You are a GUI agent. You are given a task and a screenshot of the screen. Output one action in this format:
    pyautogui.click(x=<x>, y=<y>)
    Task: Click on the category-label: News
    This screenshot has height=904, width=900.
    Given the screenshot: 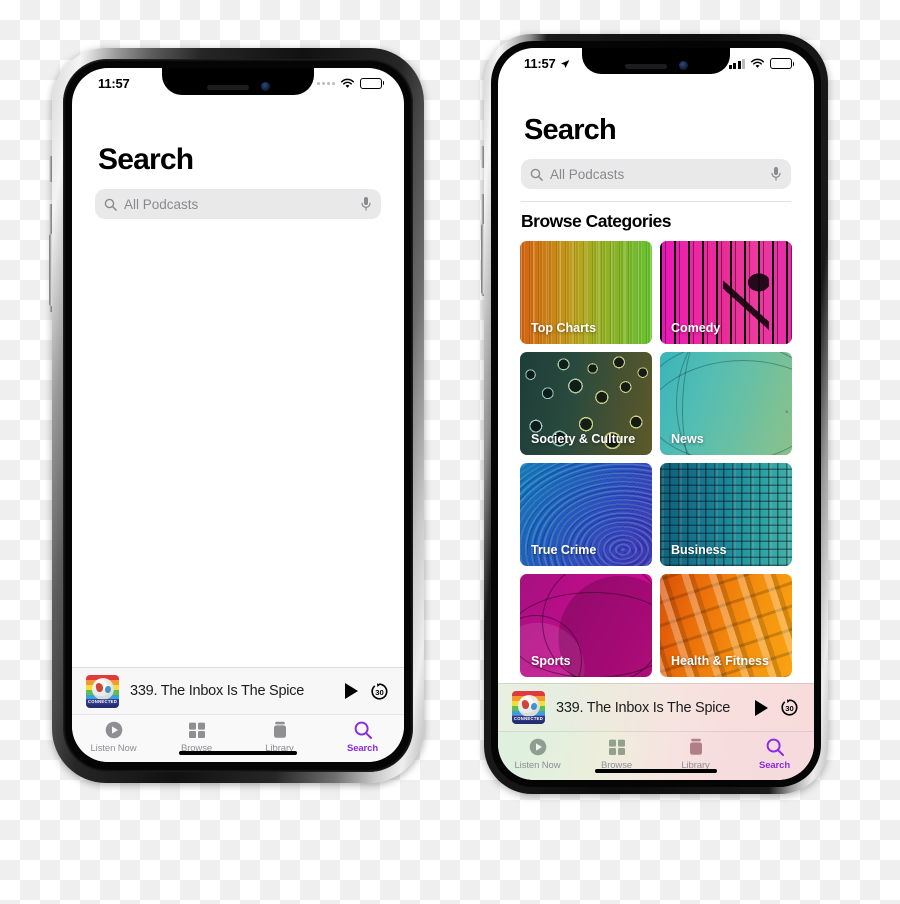 What is the action you would take?
    pyautogui.click(x=687, y=439)
    